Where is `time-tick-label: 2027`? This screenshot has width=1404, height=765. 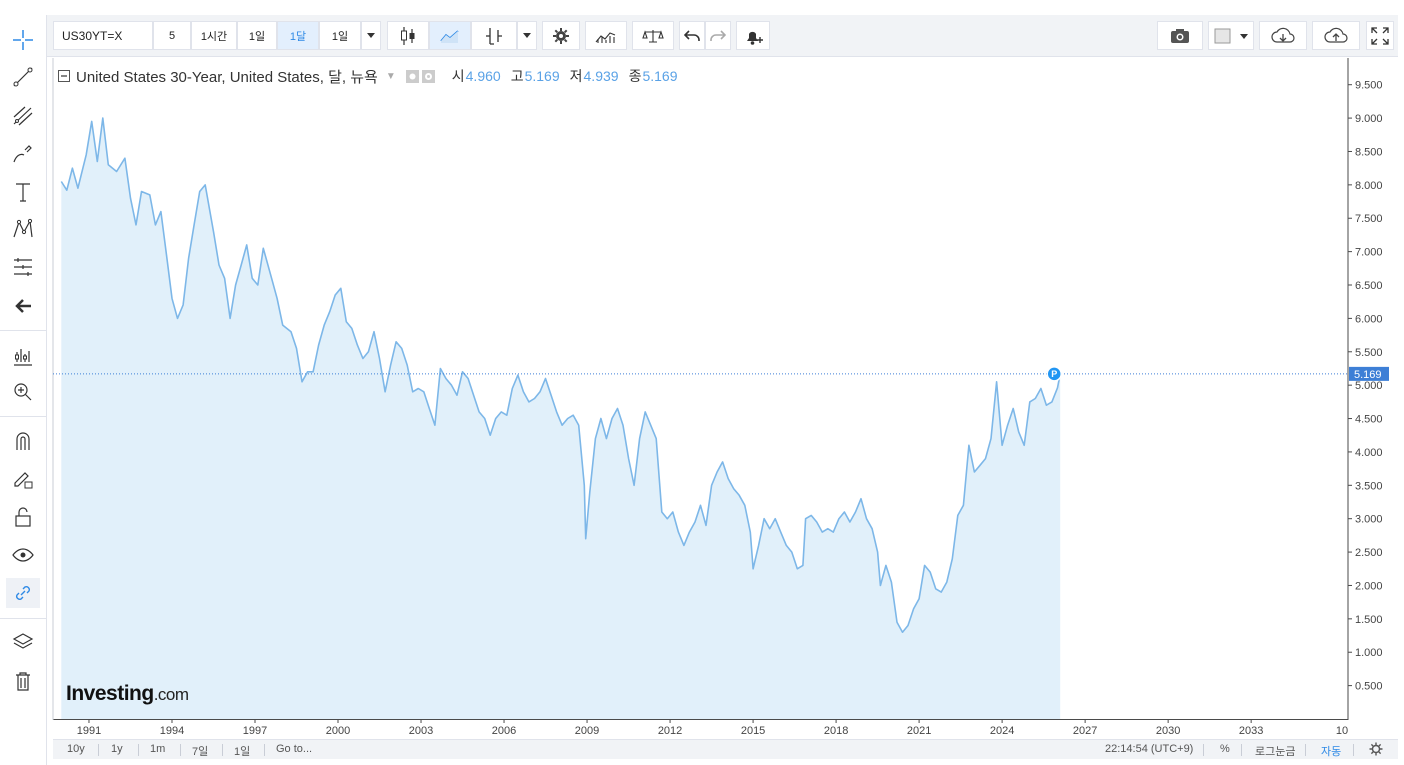 time-tick-label: 2027 is located at coordinates (1085, 731).